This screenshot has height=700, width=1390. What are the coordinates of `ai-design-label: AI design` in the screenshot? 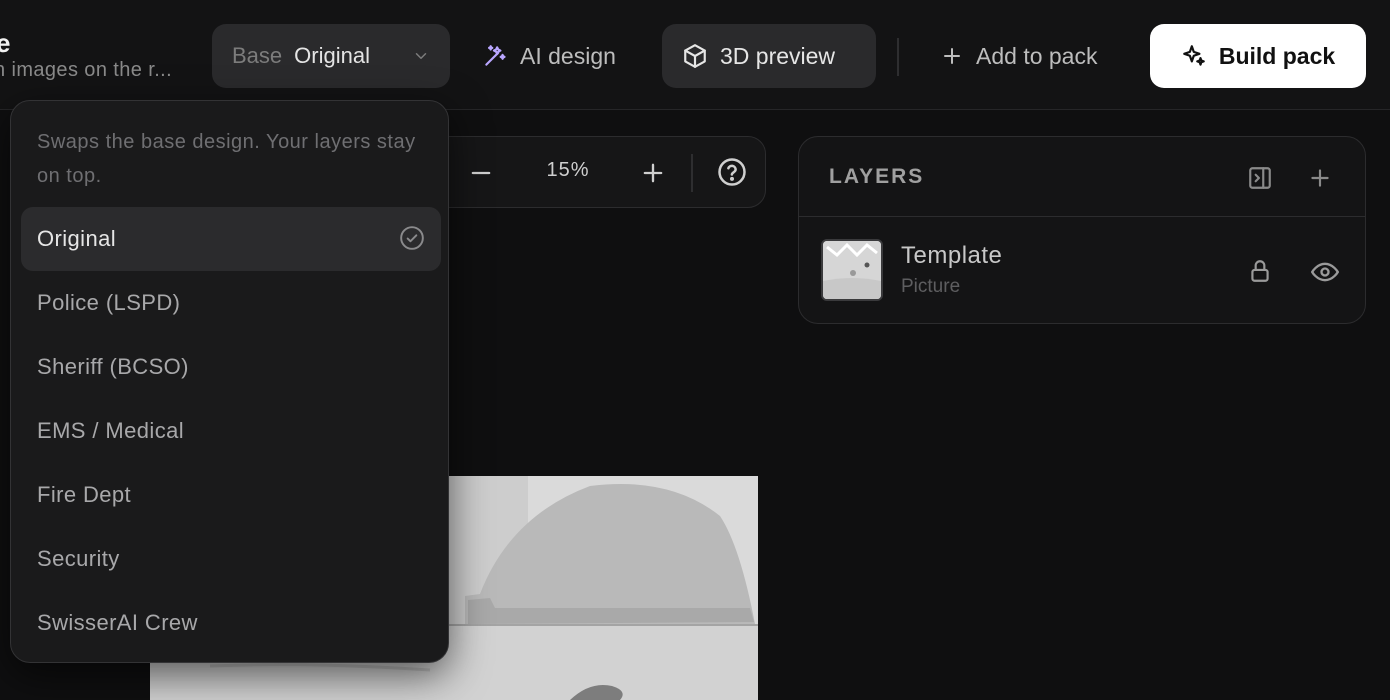 It's located at (568, 55).